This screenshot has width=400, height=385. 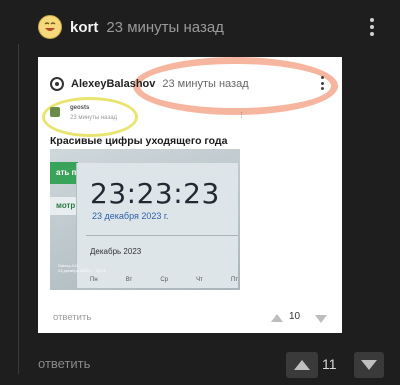 What do you see at coordinates (241, 115) in the screenshot?
I see `inner-more-icon: ⋮` at bounding box center [241, 115].